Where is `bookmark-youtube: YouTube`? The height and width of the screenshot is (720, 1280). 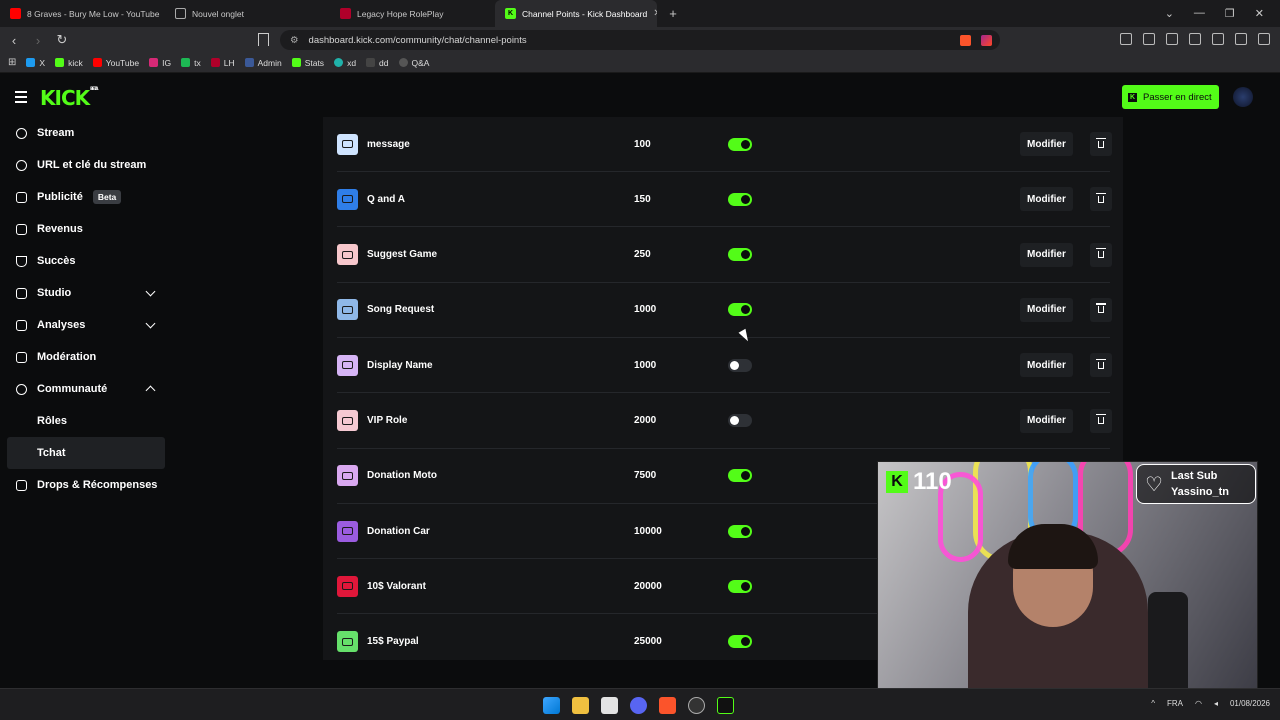 bookmark-youtube: YouTube is located at coordinates (115, 63).